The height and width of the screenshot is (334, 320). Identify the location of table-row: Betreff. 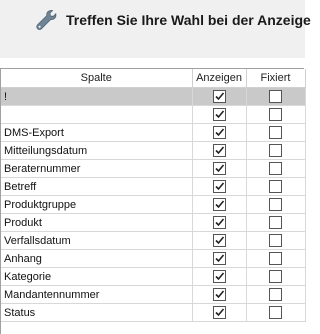
(153, 186).